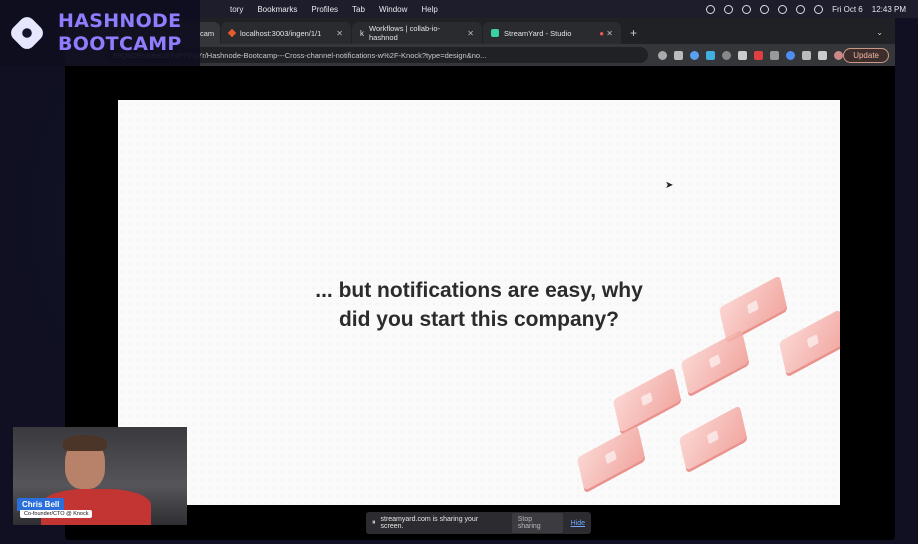  What do you see at coordinates (538, 33) in the screenshot?
I see `tab-label: StreamYard - Studio` at bounding box center [538, 33].